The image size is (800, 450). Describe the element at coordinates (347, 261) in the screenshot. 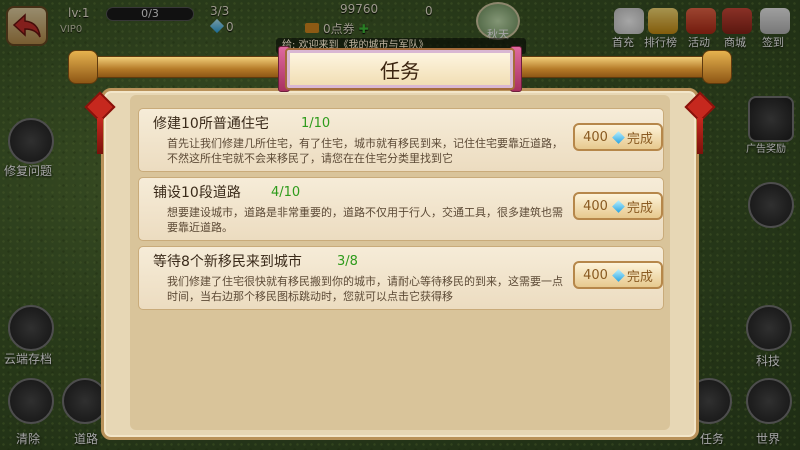

I see `task-progress: 3/8` at that location.